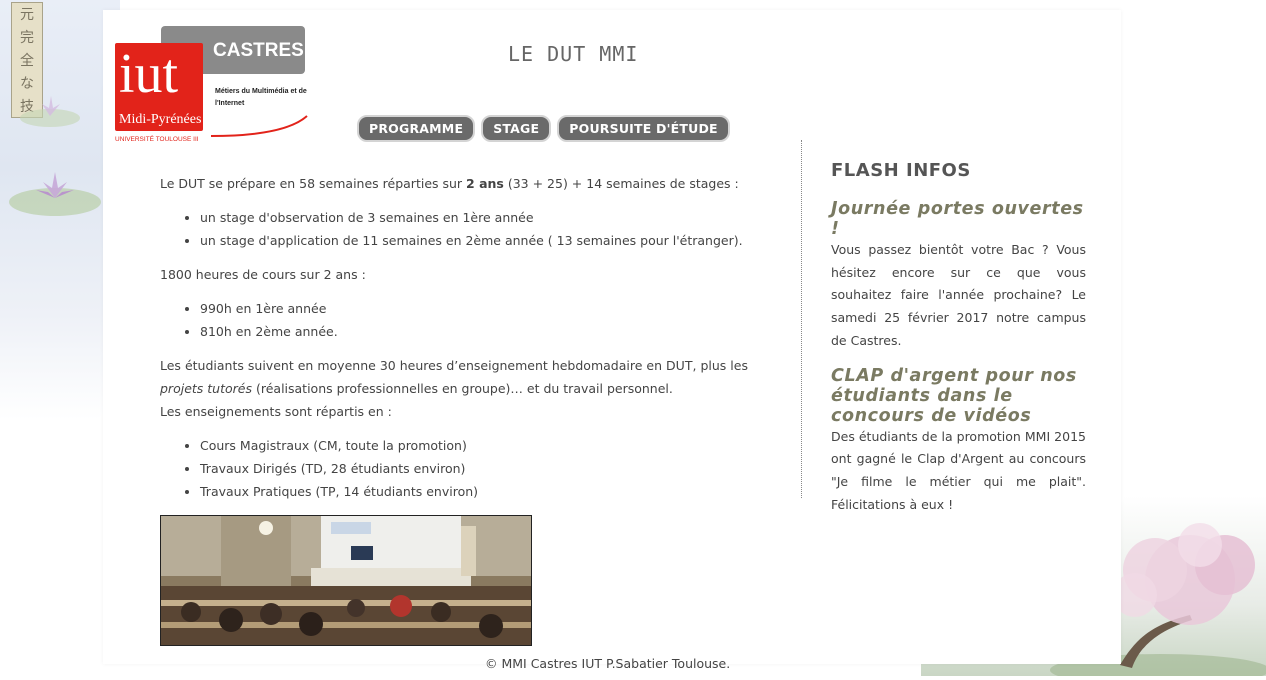 The image size is (1266, 680). Describe the element at coordinates (206, 388) in the screenshot. I see `projets-tutores-text: projets tutorés` at that location.